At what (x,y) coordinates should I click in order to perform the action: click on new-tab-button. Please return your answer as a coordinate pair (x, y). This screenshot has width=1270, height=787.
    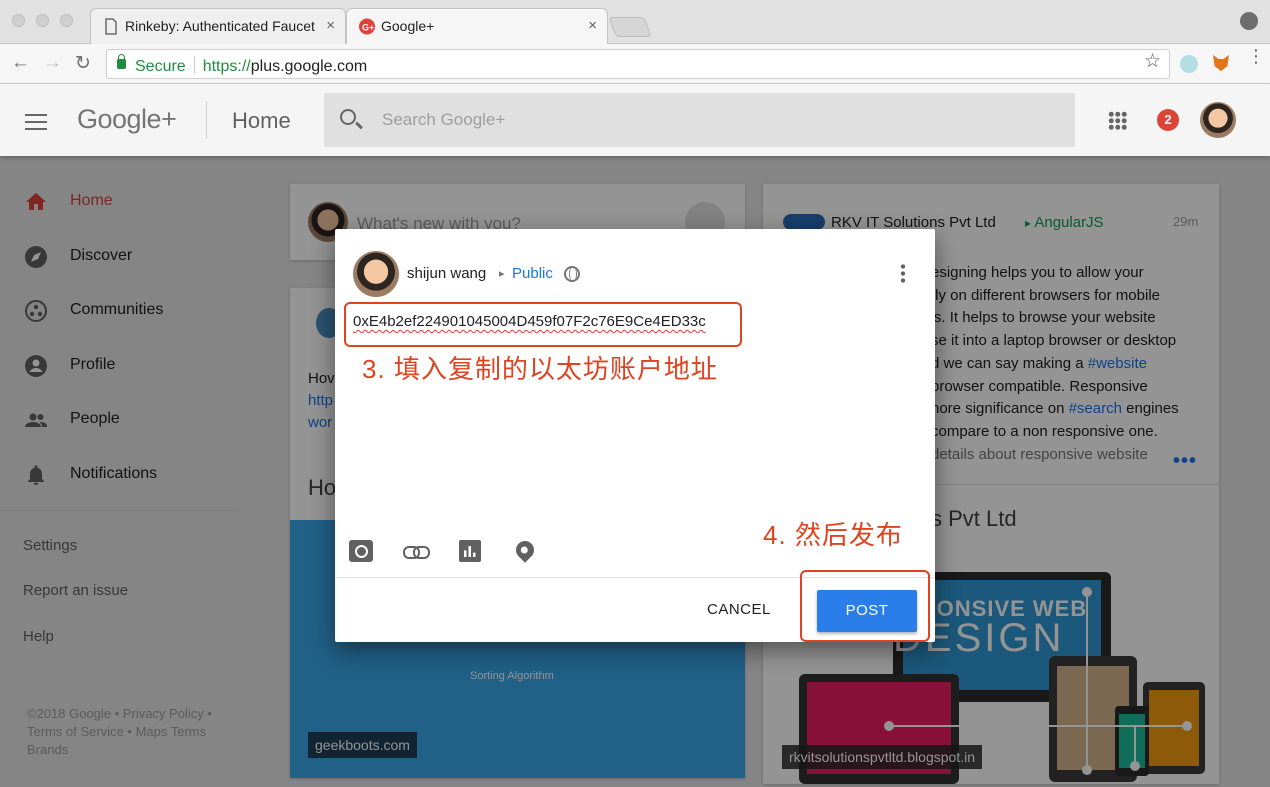
    Looking at the image, I should click on (630, 27).